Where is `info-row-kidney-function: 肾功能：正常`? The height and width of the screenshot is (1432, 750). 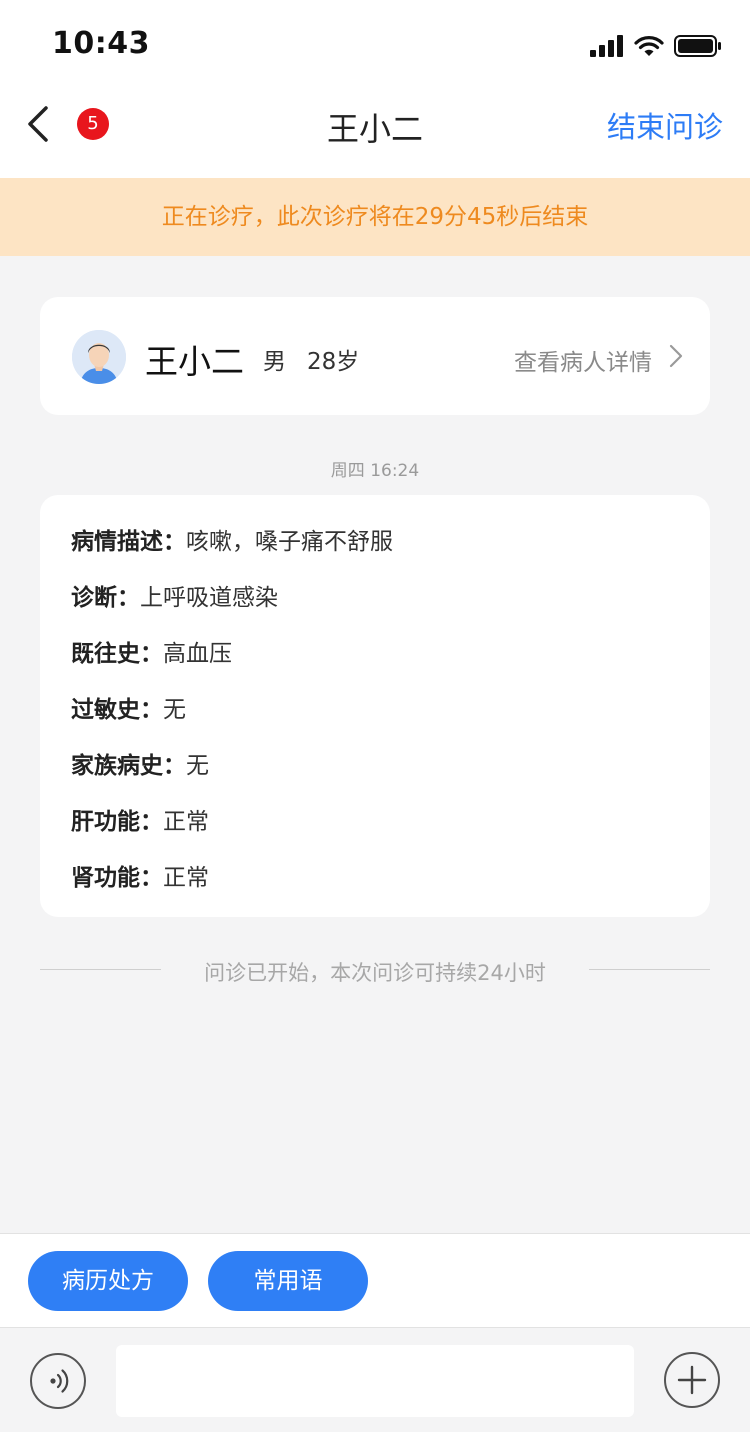
info-row-kidney-function: 肾功能：正常 is located at coordinates (140, 875).